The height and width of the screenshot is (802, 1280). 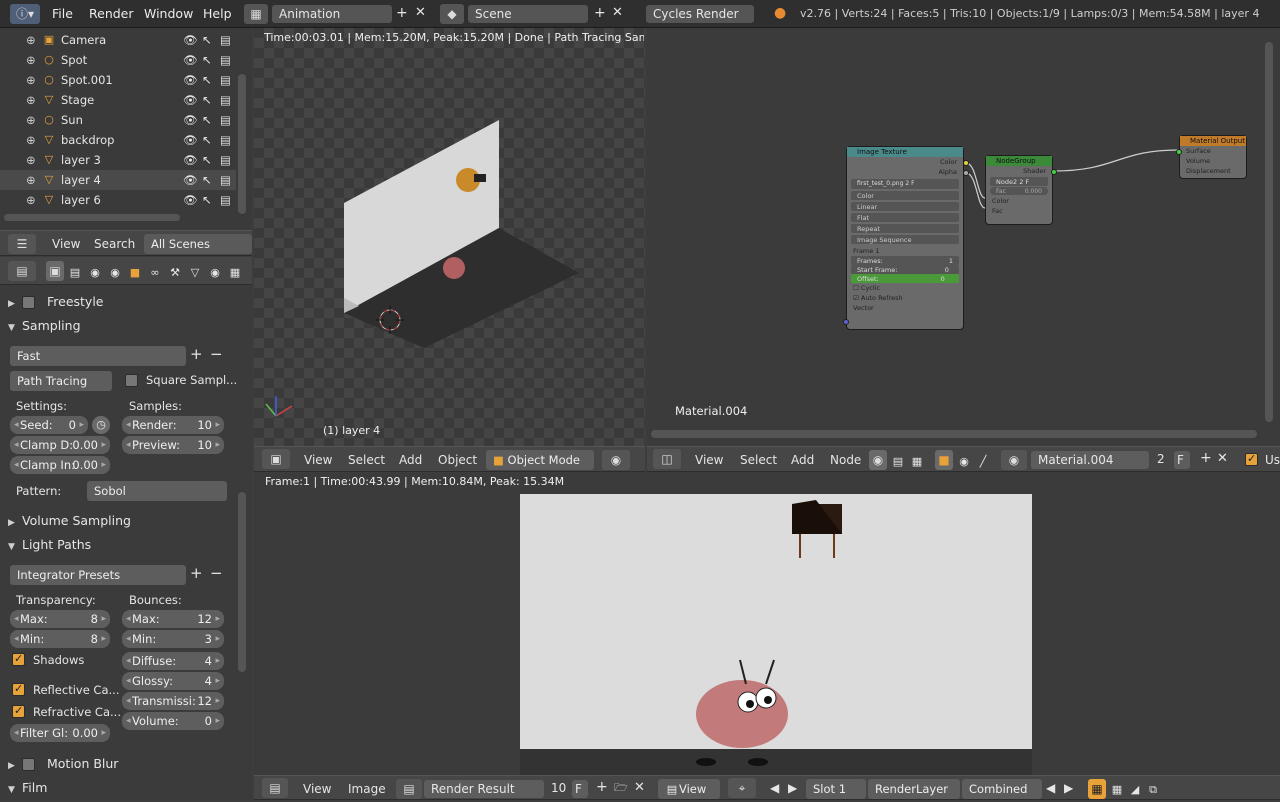 What do you see at coordinates (118, 100) in the screenshot?
I see `outliner-item: ⊕ ▽ Stage 👁 ↖ ▤` at bounding box center [118, 100].